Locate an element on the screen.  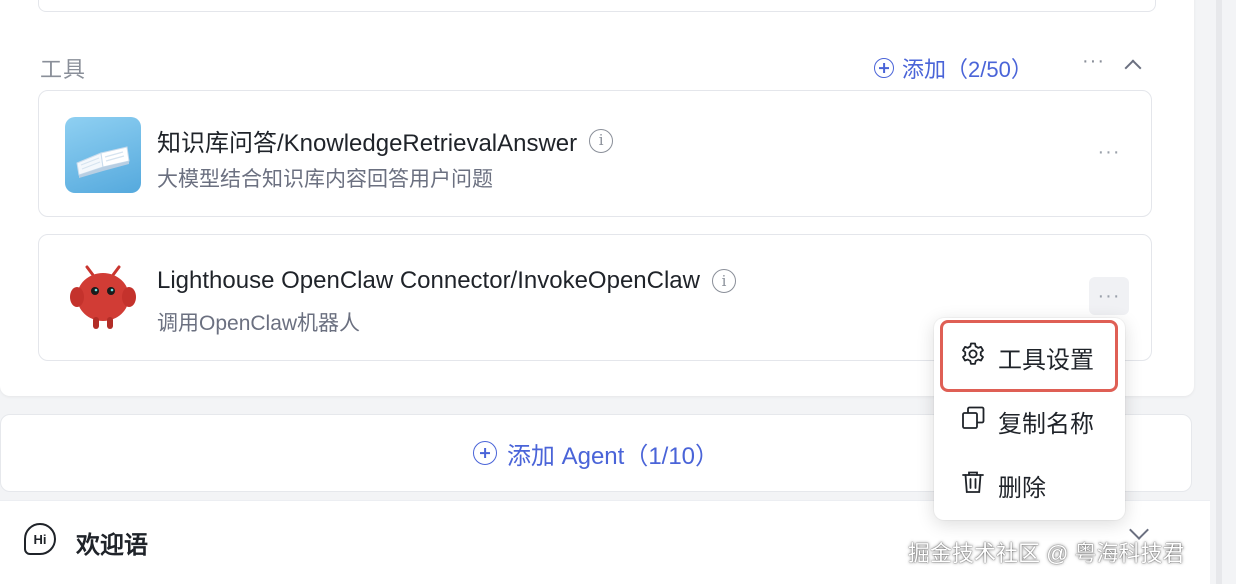
add-tool-button: 添加（2/50） is located at coordinates (953, 68).